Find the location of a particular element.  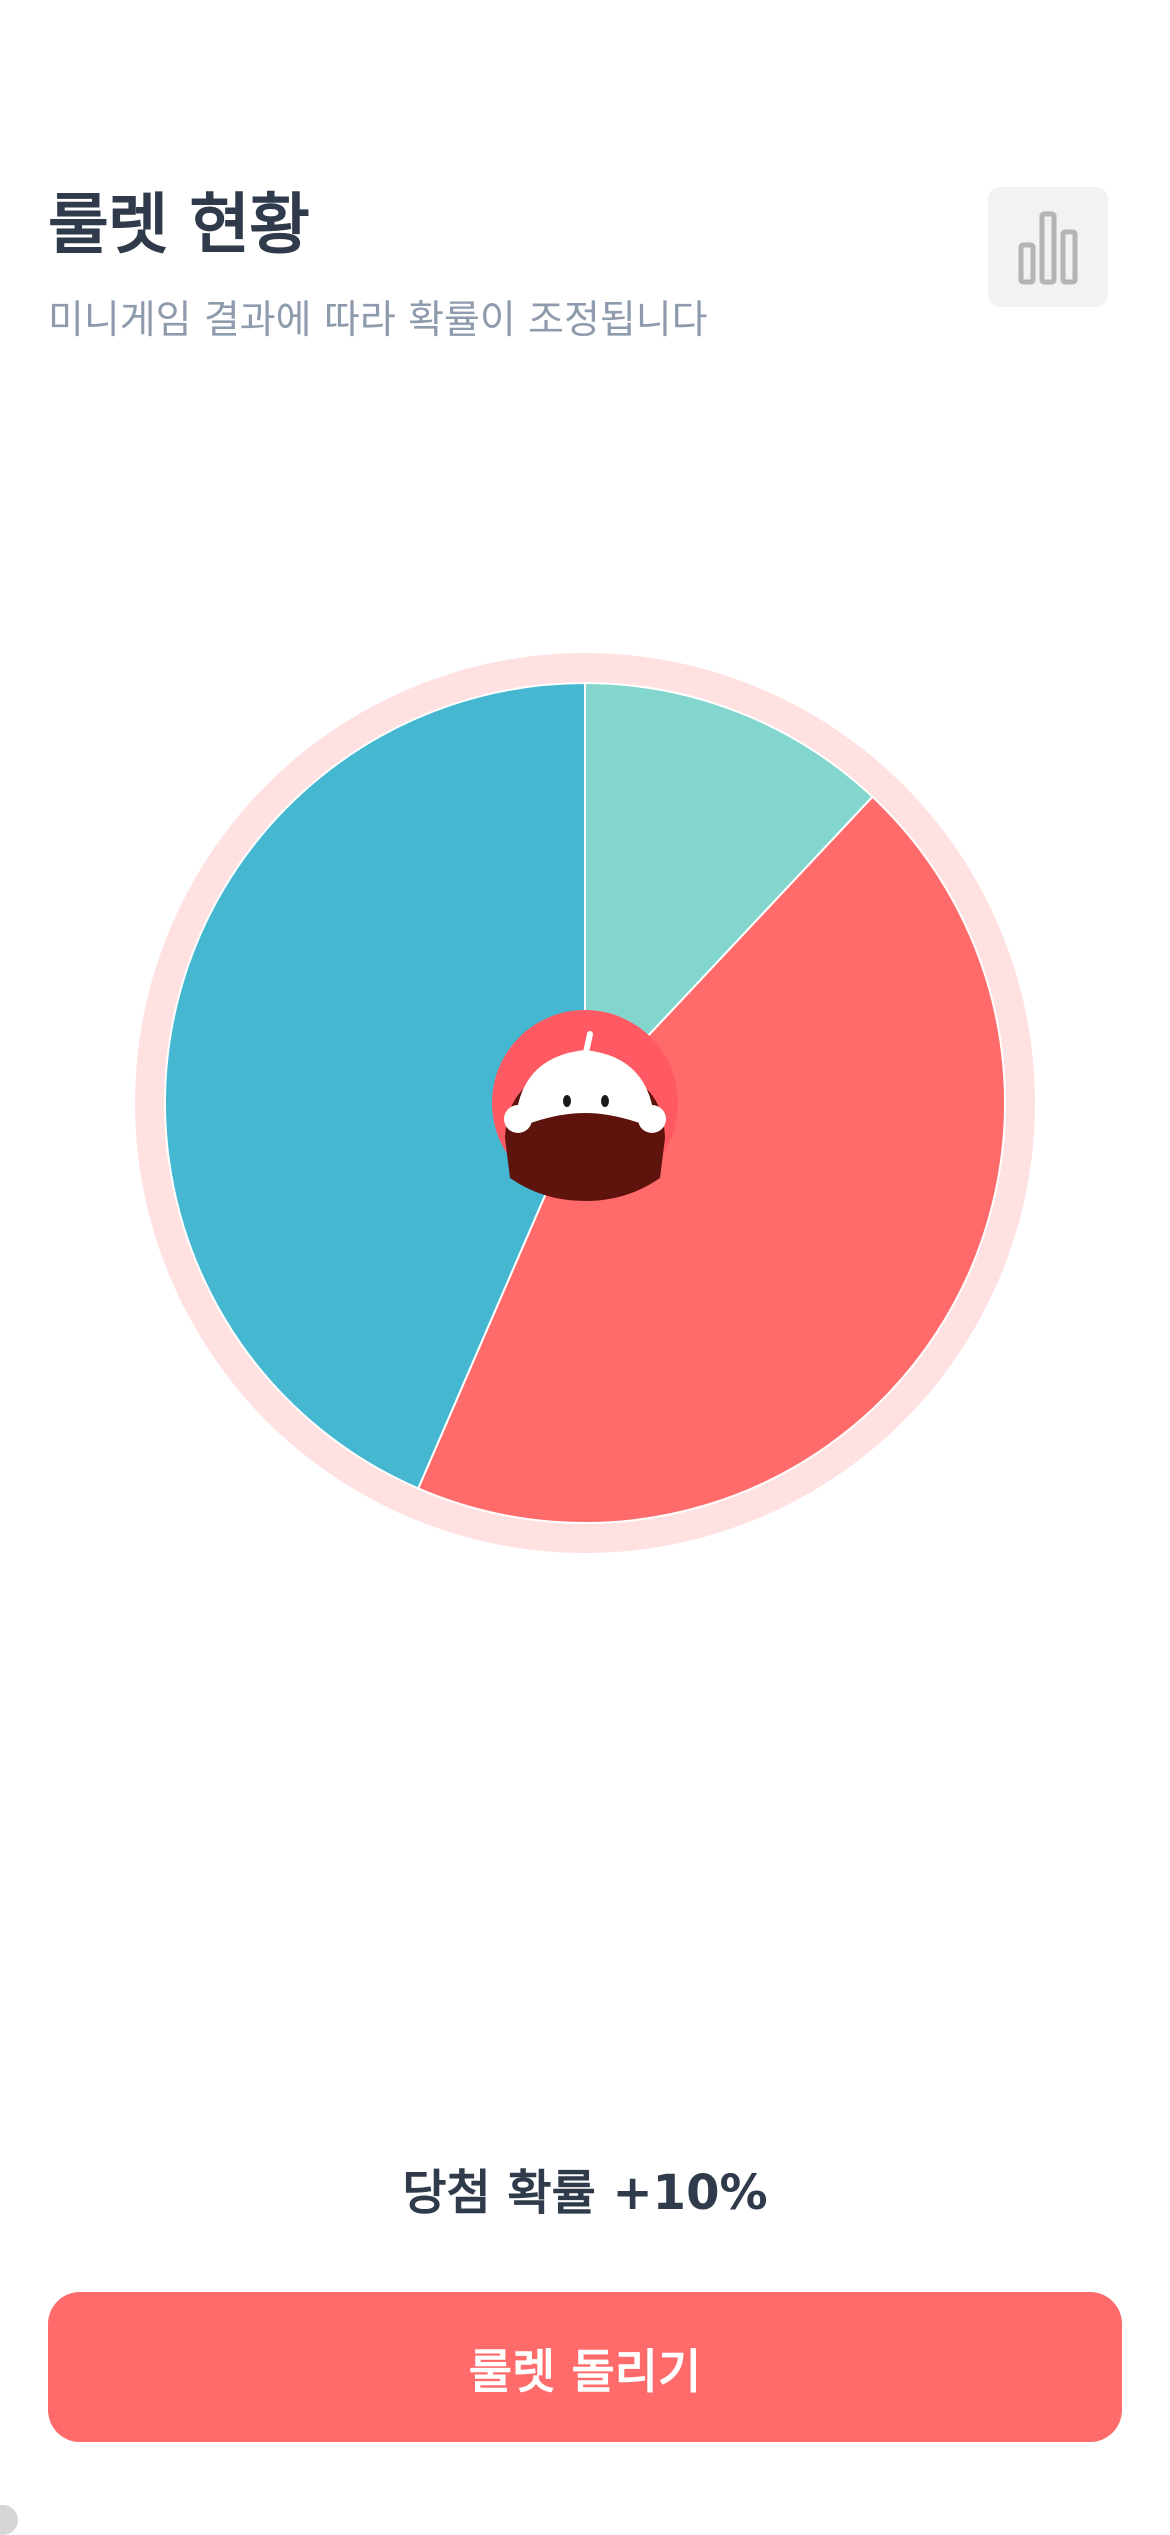

mascot-eye-left is located at coordinates (567, 1101).